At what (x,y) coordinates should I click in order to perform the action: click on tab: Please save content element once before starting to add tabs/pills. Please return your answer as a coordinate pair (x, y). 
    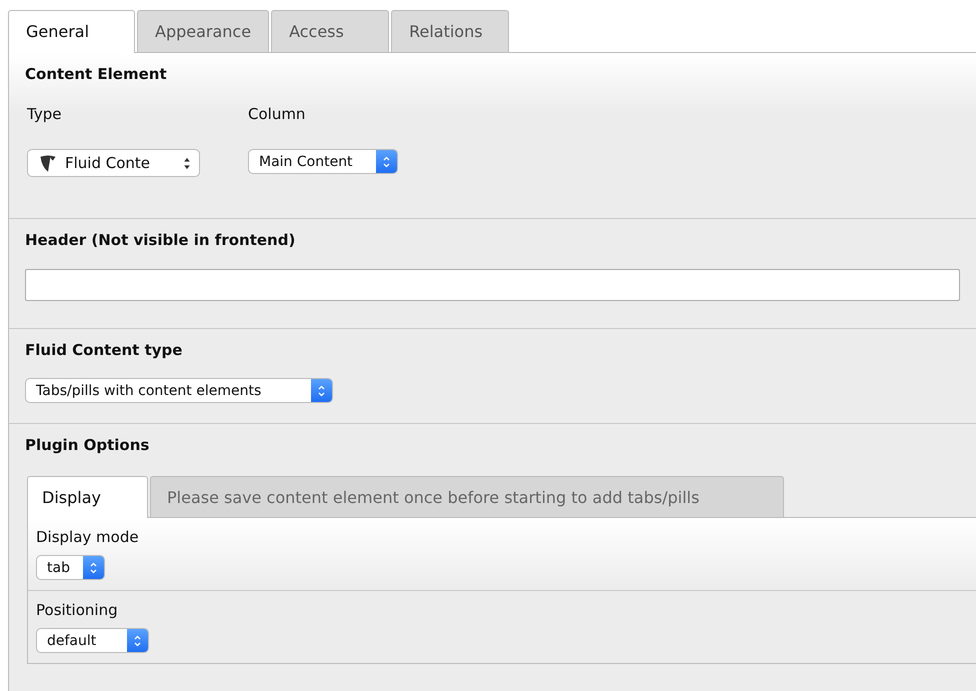
    Looking at the image, I should click on (467, 496).